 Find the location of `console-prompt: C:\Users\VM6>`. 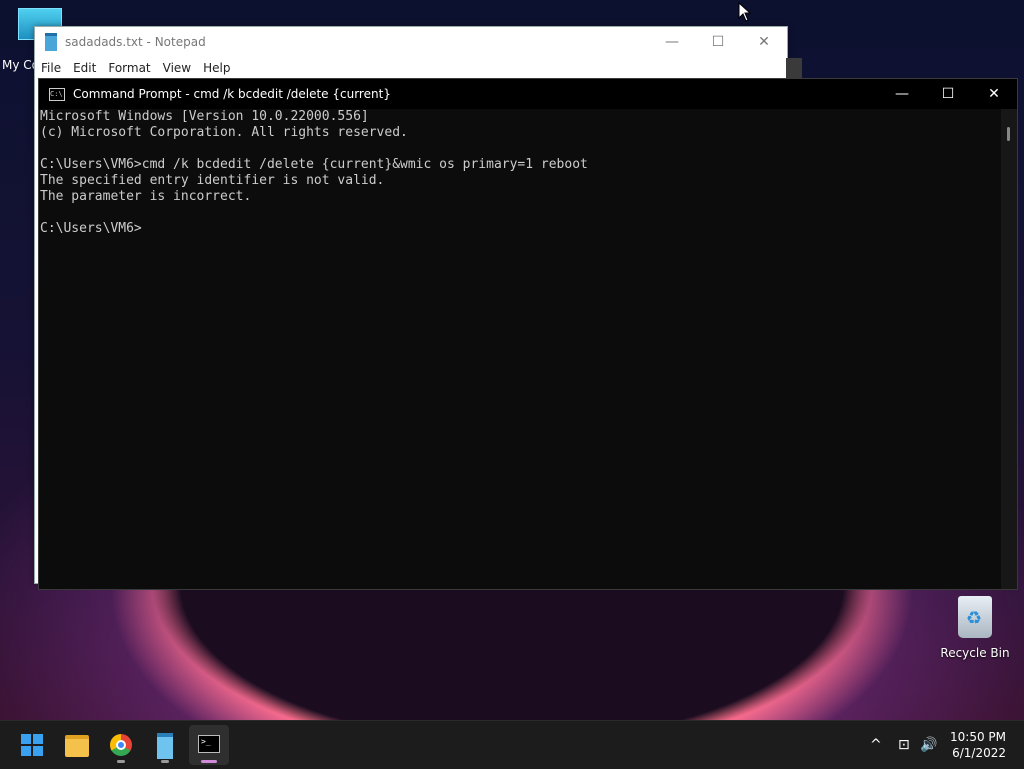

console-prompt: C:\Users\VM6> is located at coordinates (91, 228).